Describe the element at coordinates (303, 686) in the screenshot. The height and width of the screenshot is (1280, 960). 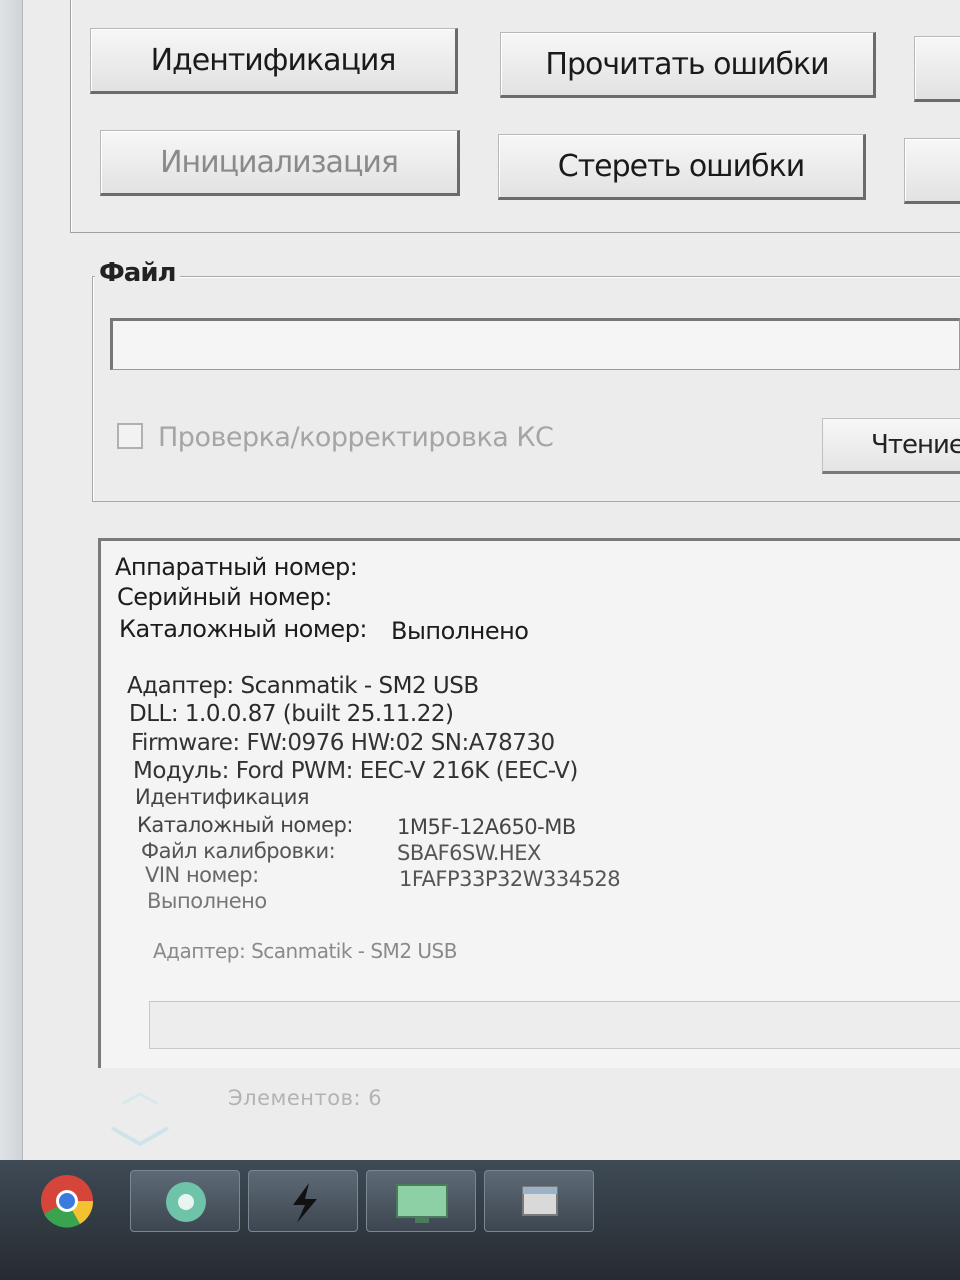
I see `log-adapter: Адаптер: Scanmatik - SM2 USB` at that location.